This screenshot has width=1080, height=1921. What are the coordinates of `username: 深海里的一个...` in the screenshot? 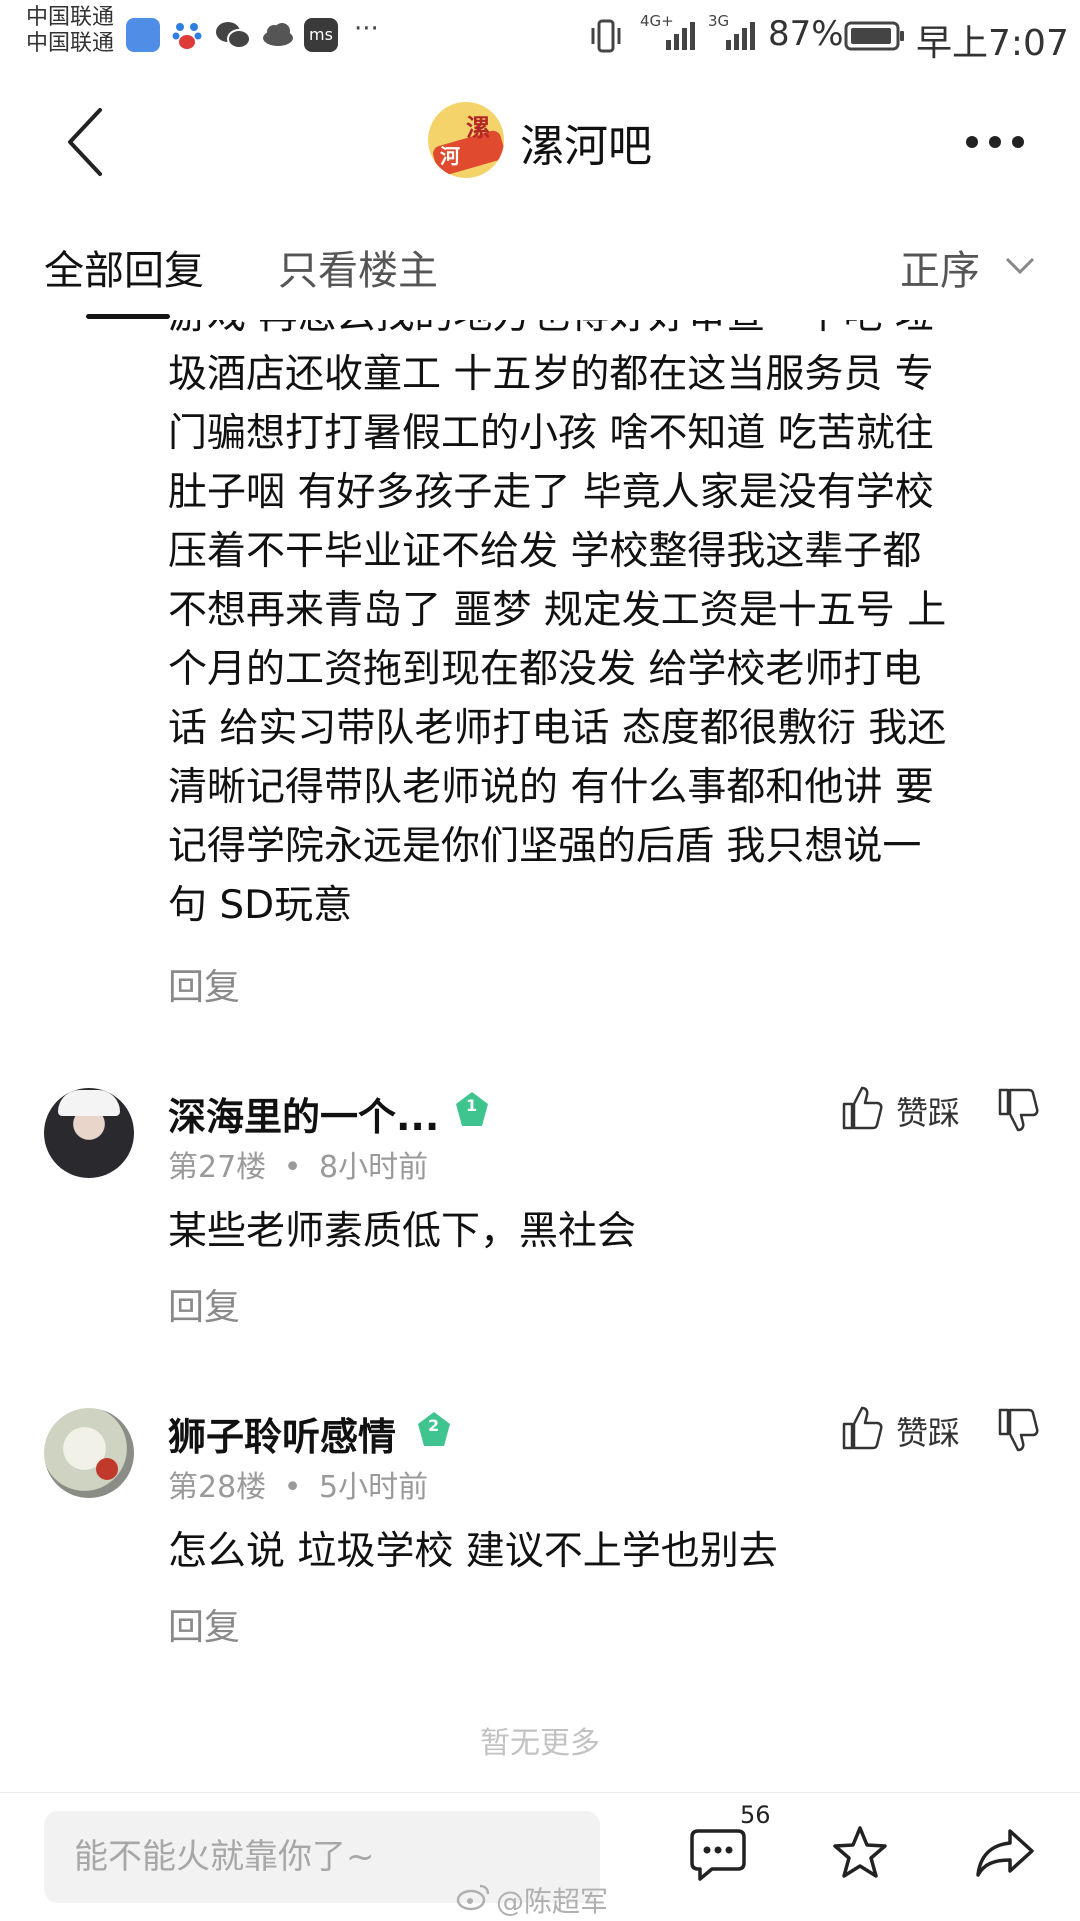 It's located at (303, 1113).